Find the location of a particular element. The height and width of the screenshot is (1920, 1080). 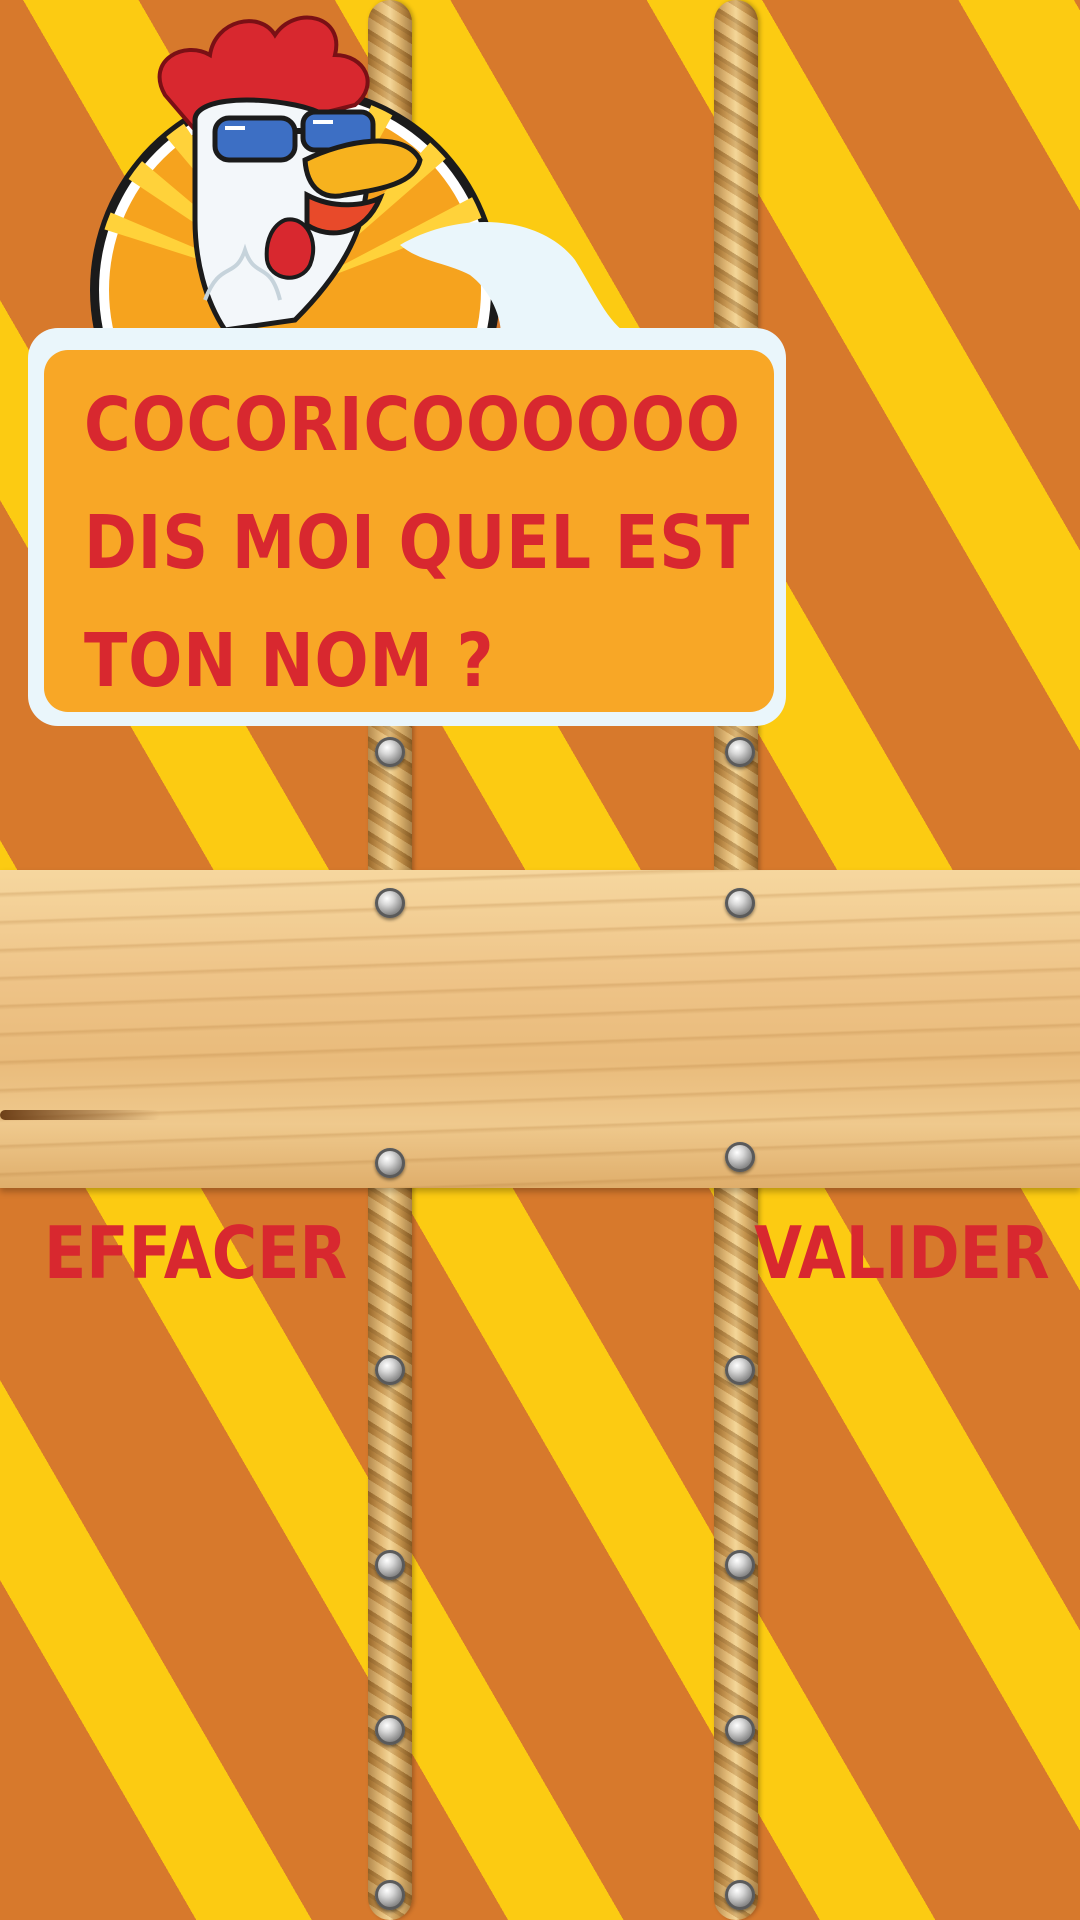

wood-grain is located at coordinates (80, 1115).